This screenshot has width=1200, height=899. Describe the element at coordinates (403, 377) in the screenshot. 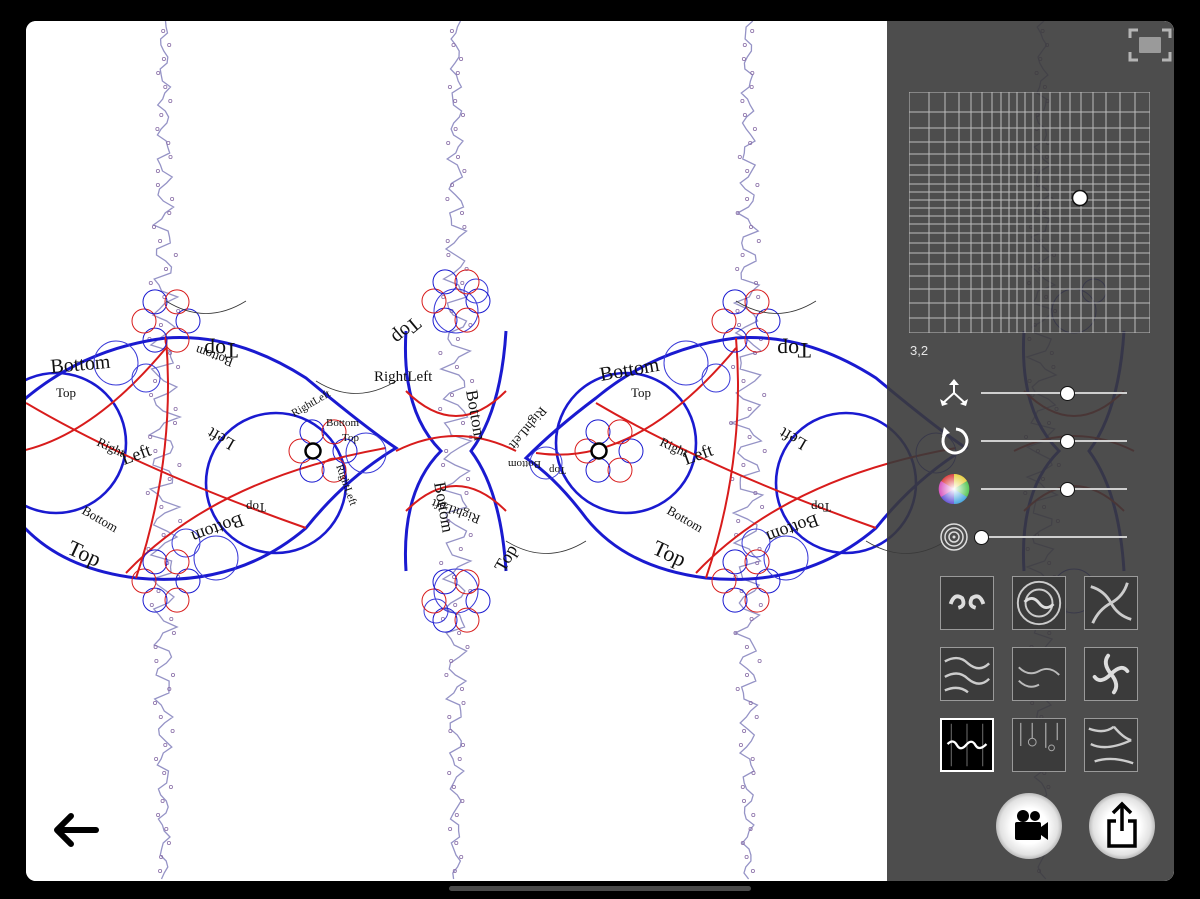

I see `edge-label: RightLeft` at that location.